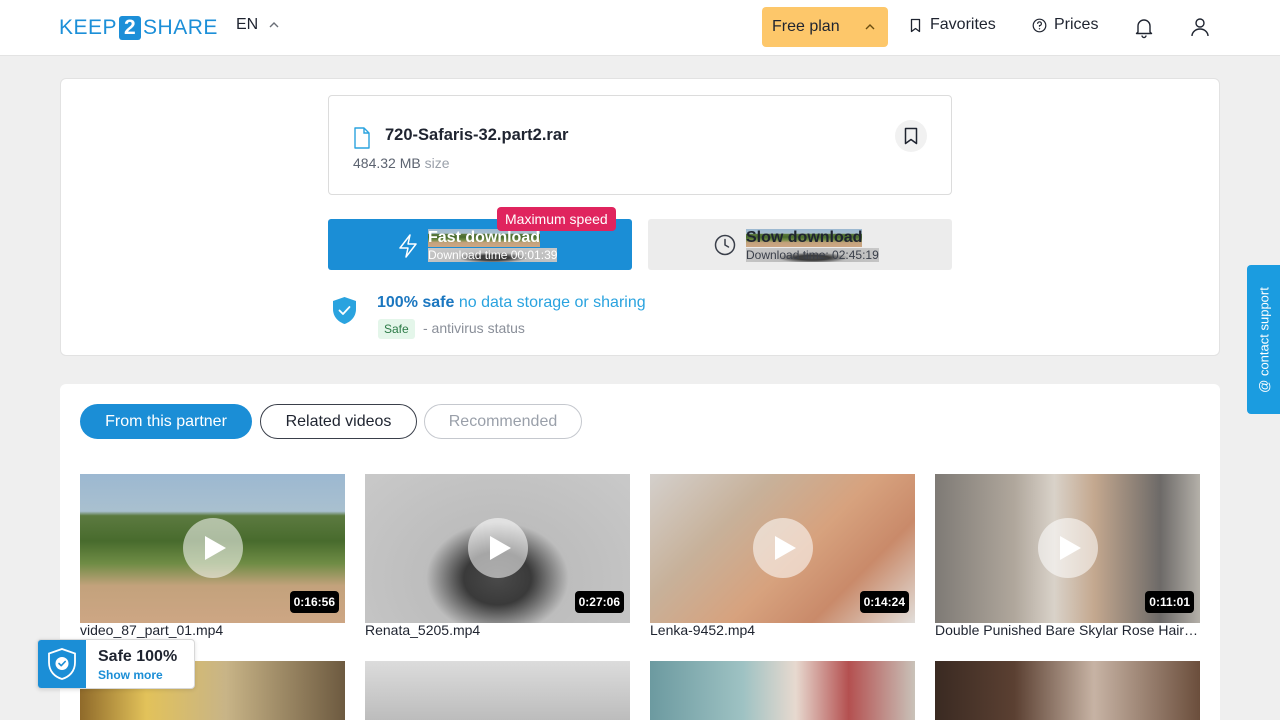 The width and height of the screenshot is (1280, 720). What do you see at coordinates (166, 421) in the screenshot?
I see `tab-from-this-partner: From this partner` at bounding box center [166, 421].